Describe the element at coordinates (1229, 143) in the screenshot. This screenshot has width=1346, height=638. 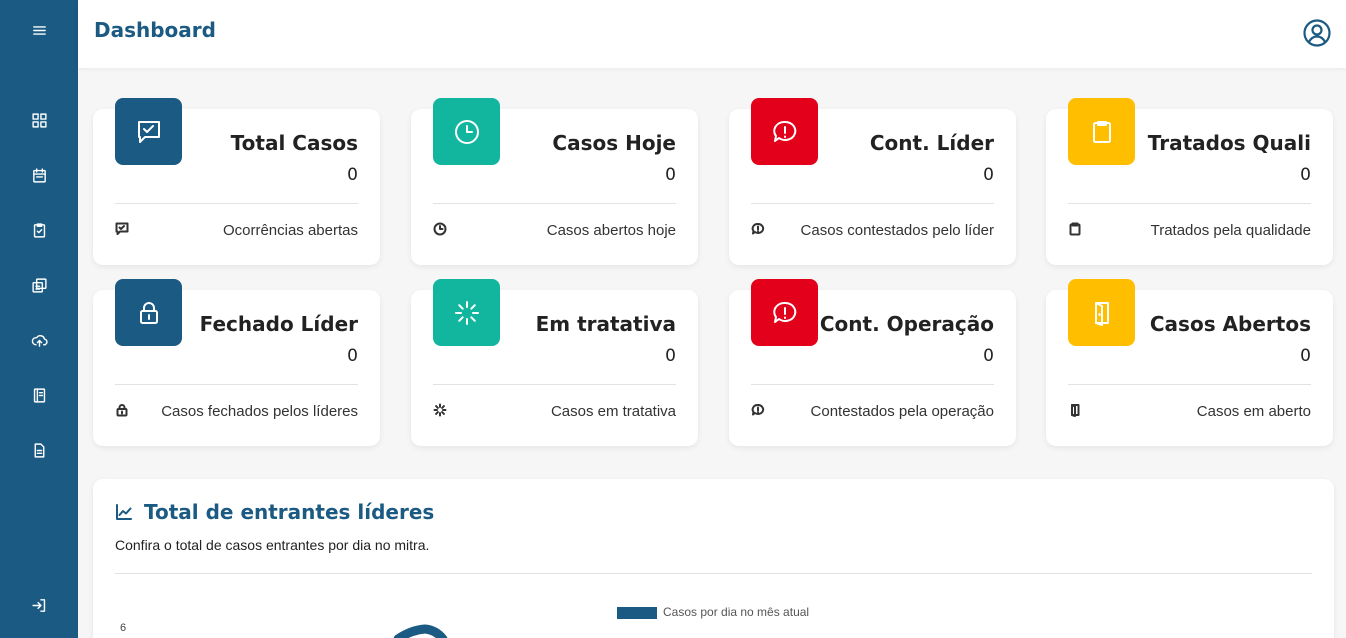
I see `card-title: Tratados Quali` at that location.